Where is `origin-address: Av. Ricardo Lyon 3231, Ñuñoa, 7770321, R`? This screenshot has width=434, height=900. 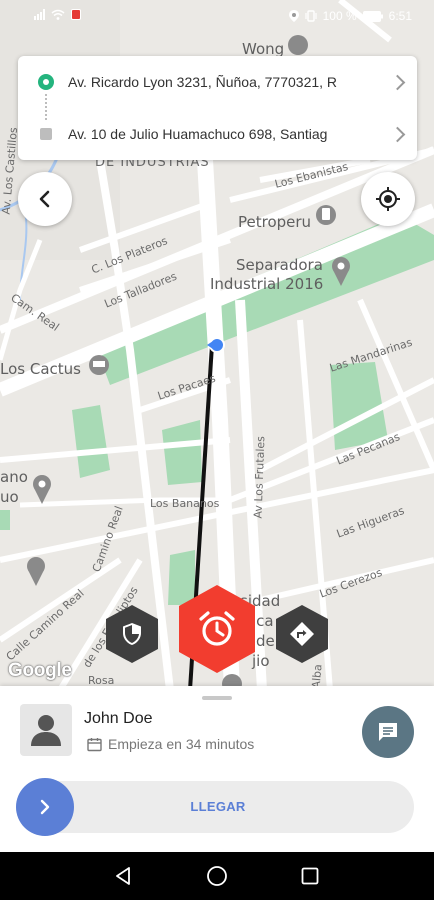
origin-address: Av. Ricardo Lyon 3231, Ñuñoa, 7770321, R is located at coordinates (203, 82).